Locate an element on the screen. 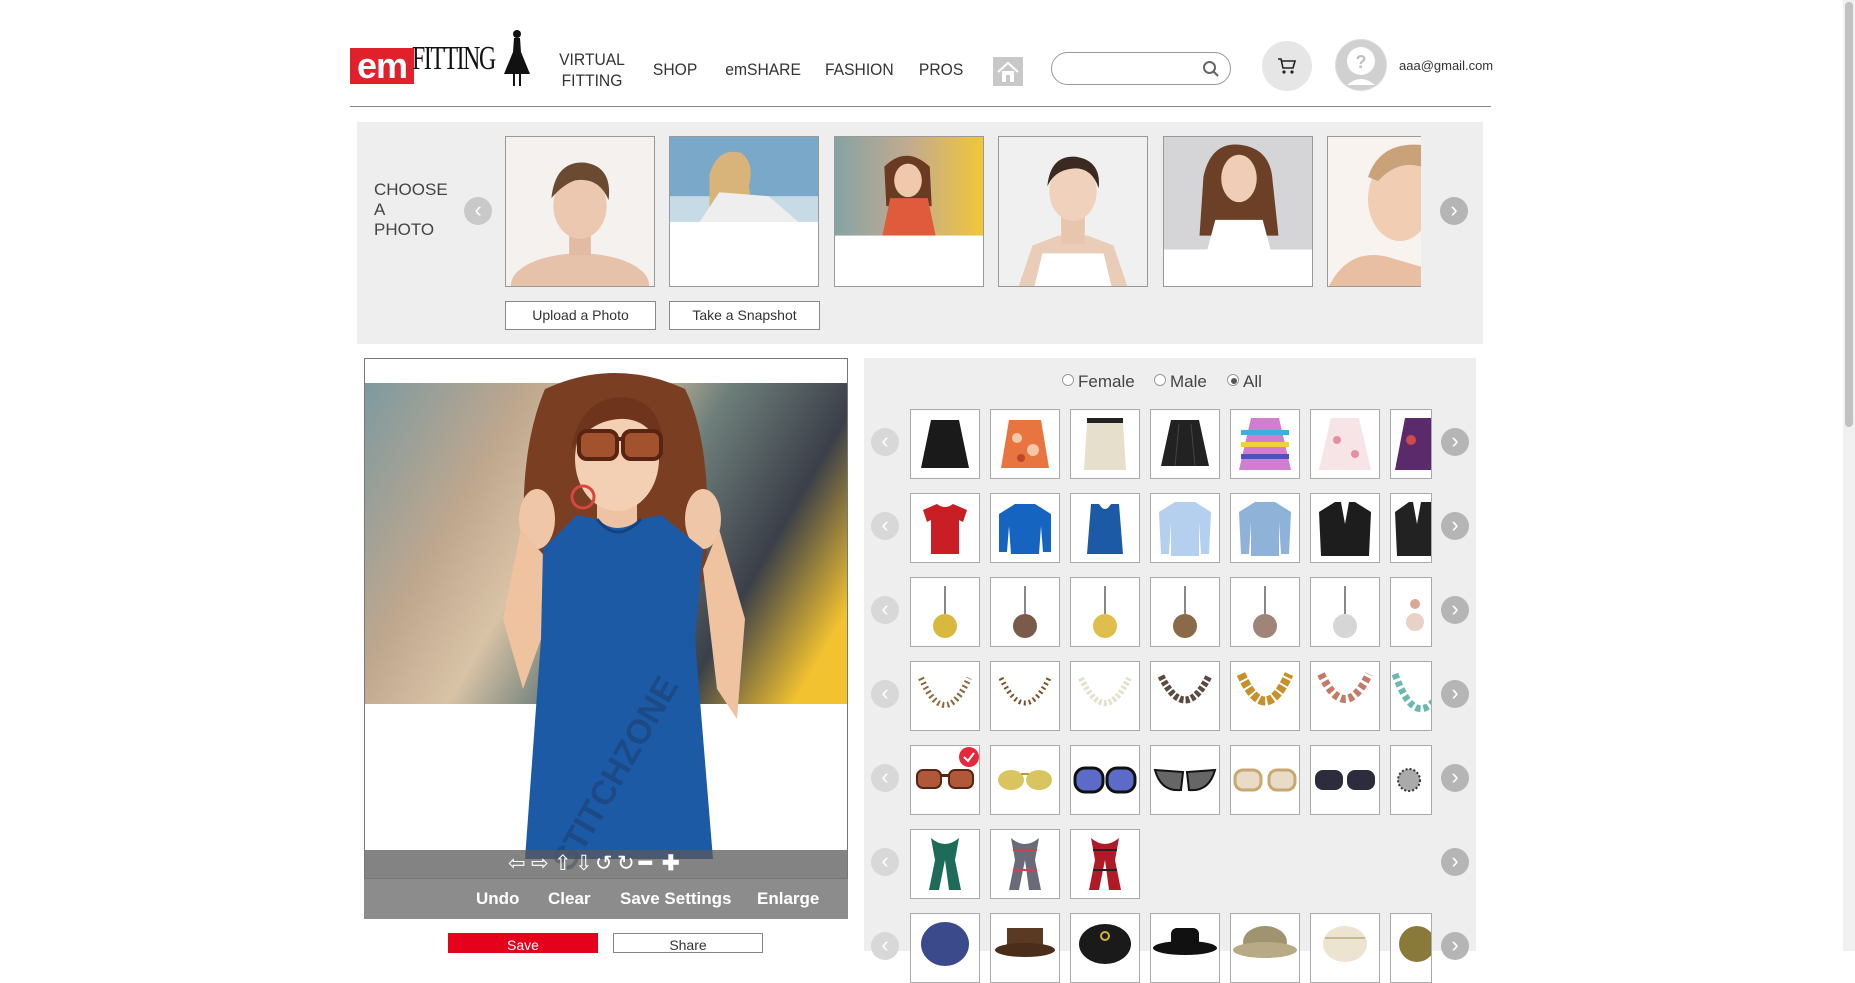  sunglasses-next-arrow: › is located at coordinates (1455, 778).